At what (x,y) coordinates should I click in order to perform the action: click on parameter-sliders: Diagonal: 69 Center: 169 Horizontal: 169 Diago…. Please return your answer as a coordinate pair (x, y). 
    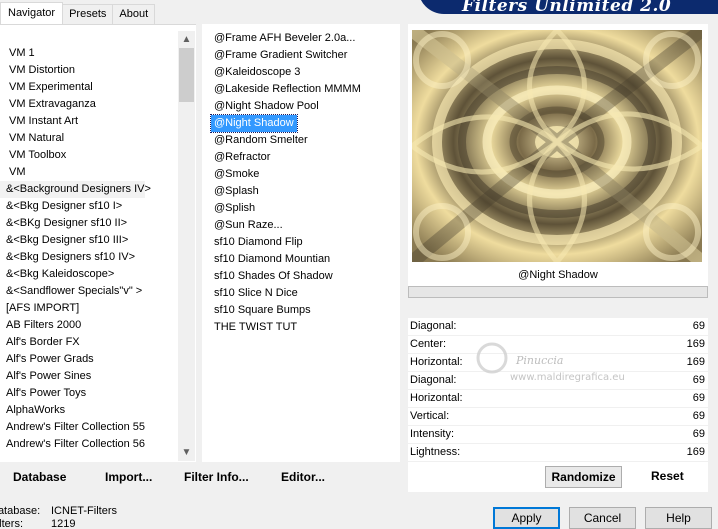
    Looking at the image, I should click on (558, 390).